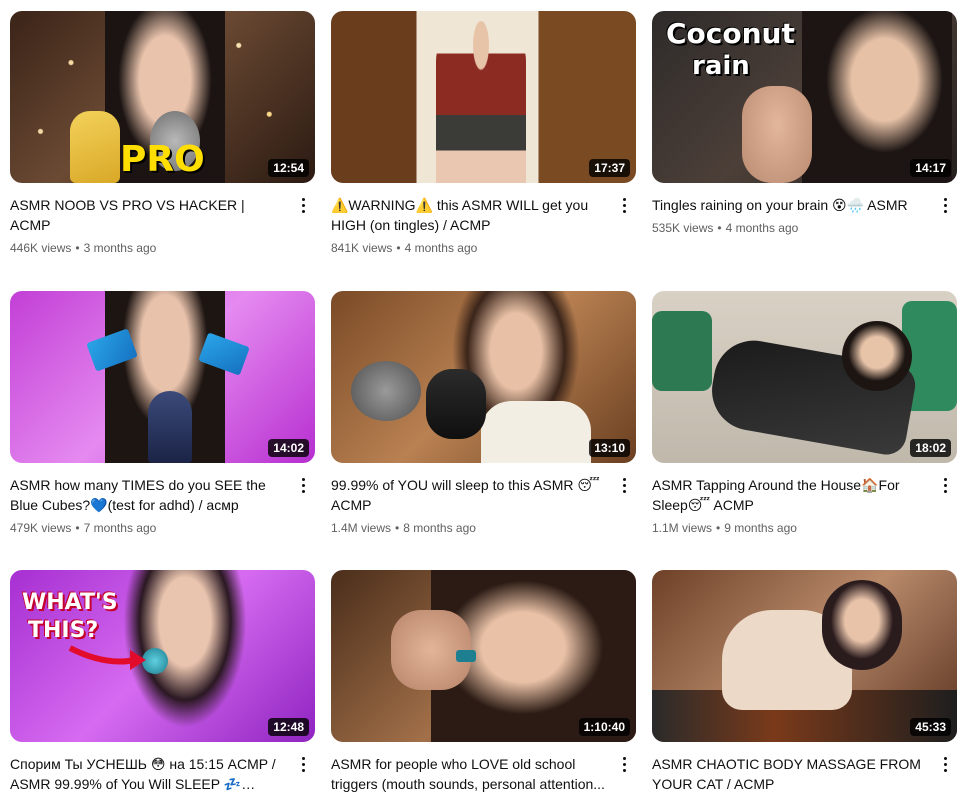 The image size is (980, 800). I want to click on video-thumbnail: 1:10:40, so click(483, 656).